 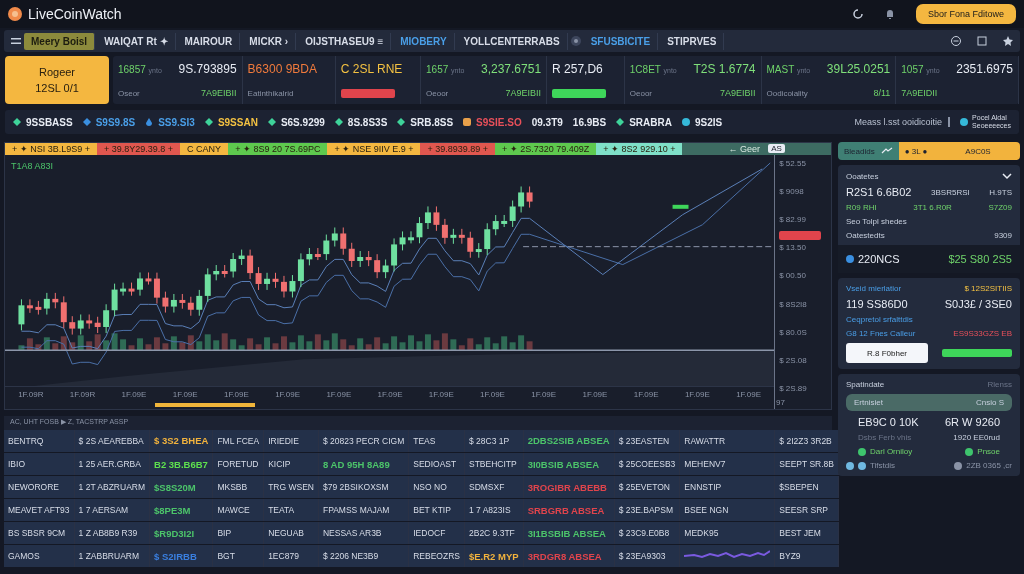 I want to click on coin-price: S6S.9299, so click(x=302, y=122).